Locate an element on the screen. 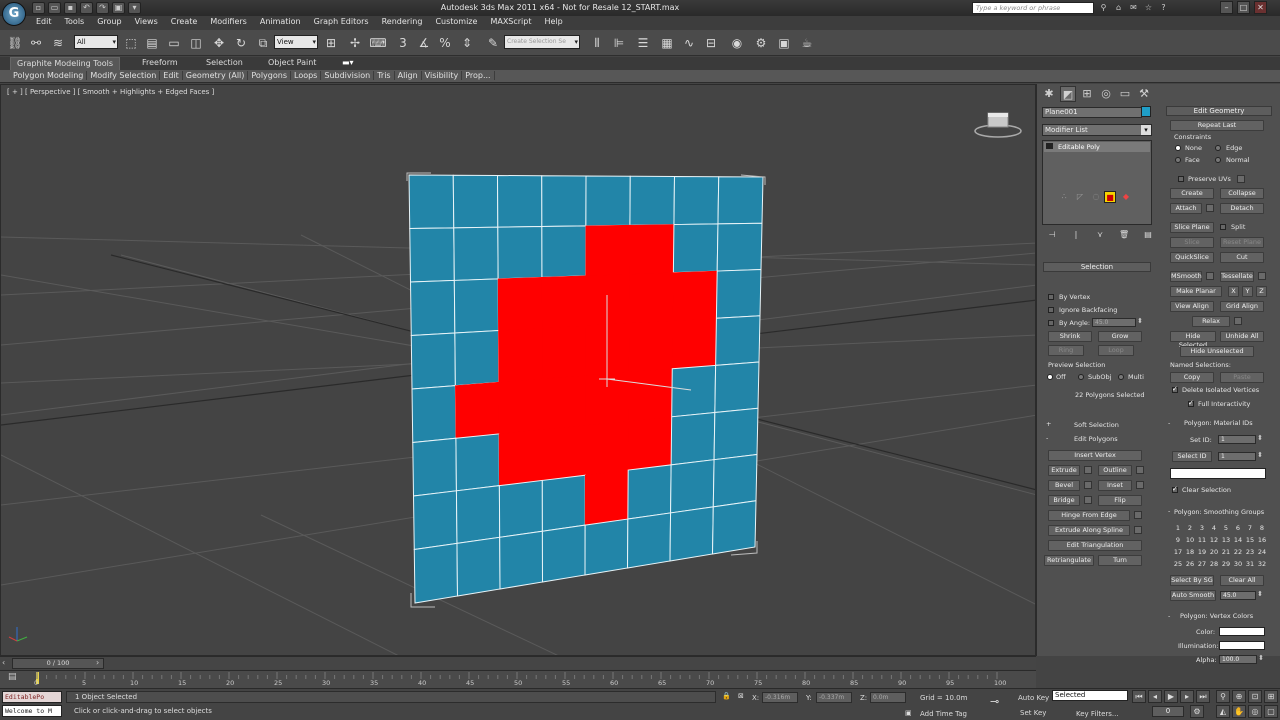 The width and height of the screenshot is (1280, 720). smoothing-group-3-button: 3 is located at coordinates (1202, 528).